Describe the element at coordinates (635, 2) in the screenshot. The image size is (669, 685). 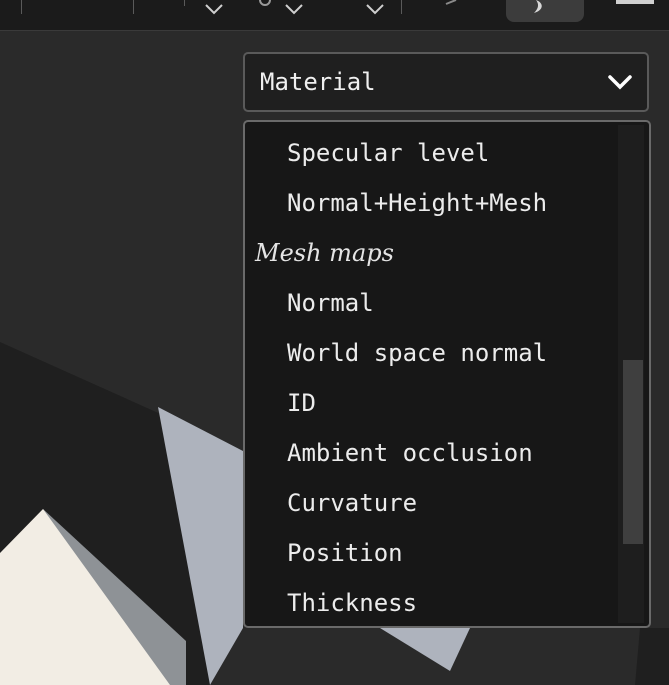
I see `panel-icon` at that location.